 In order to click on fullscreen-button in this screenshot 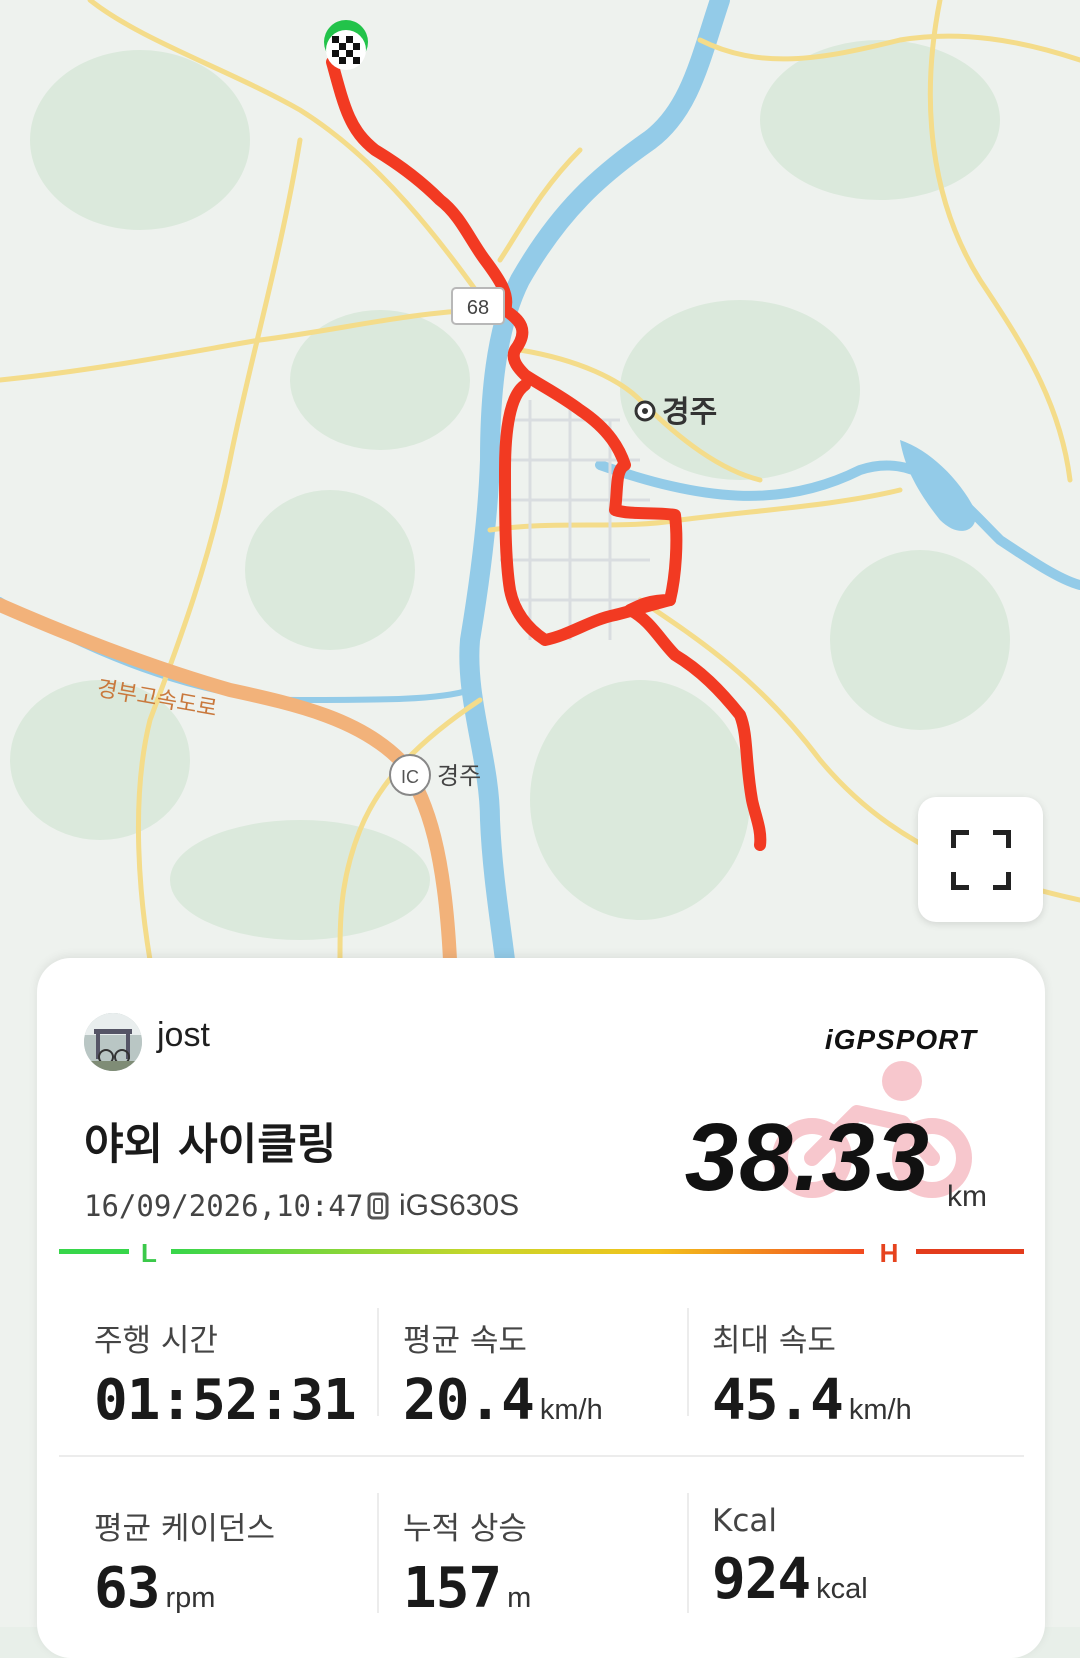, I will do `click(980, 859)`.